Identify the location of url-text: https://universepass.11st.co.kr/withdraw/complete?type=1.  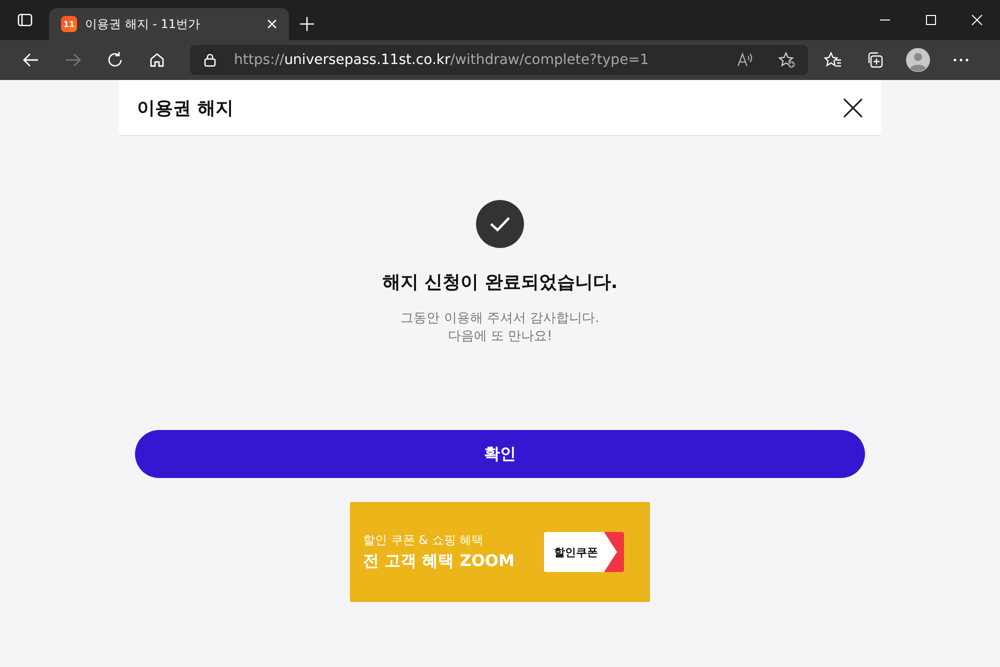
(441, 60).